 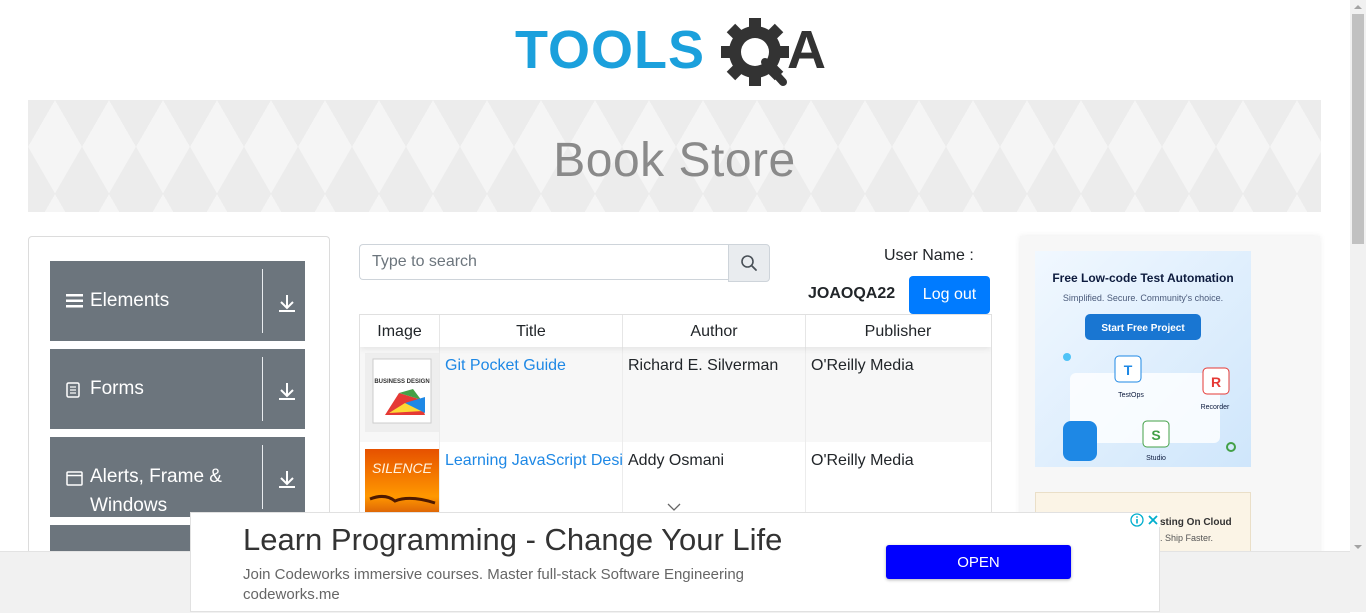 What do you see at coordinates (949, 295) in the screenshot?
I see `logout-button: Log out` at bounding box center [949, 295].